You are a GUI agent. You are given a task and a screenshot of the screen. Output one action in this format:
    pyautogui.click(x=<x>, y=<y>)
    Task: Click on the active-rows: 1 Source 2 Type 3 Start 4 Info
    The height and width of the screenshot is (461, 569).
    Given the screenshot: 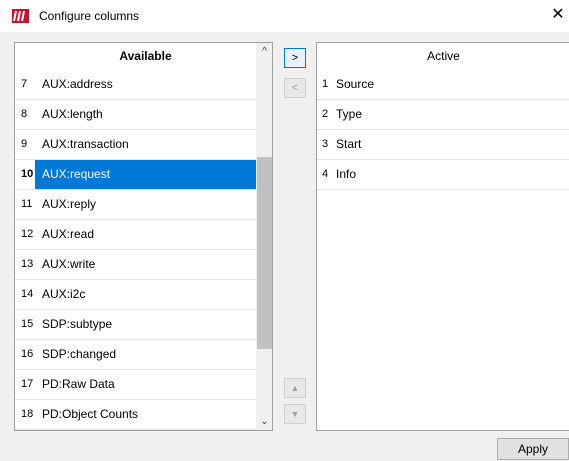 What is the action you would take?
    pyautogui.click(x=443, y=130)
    